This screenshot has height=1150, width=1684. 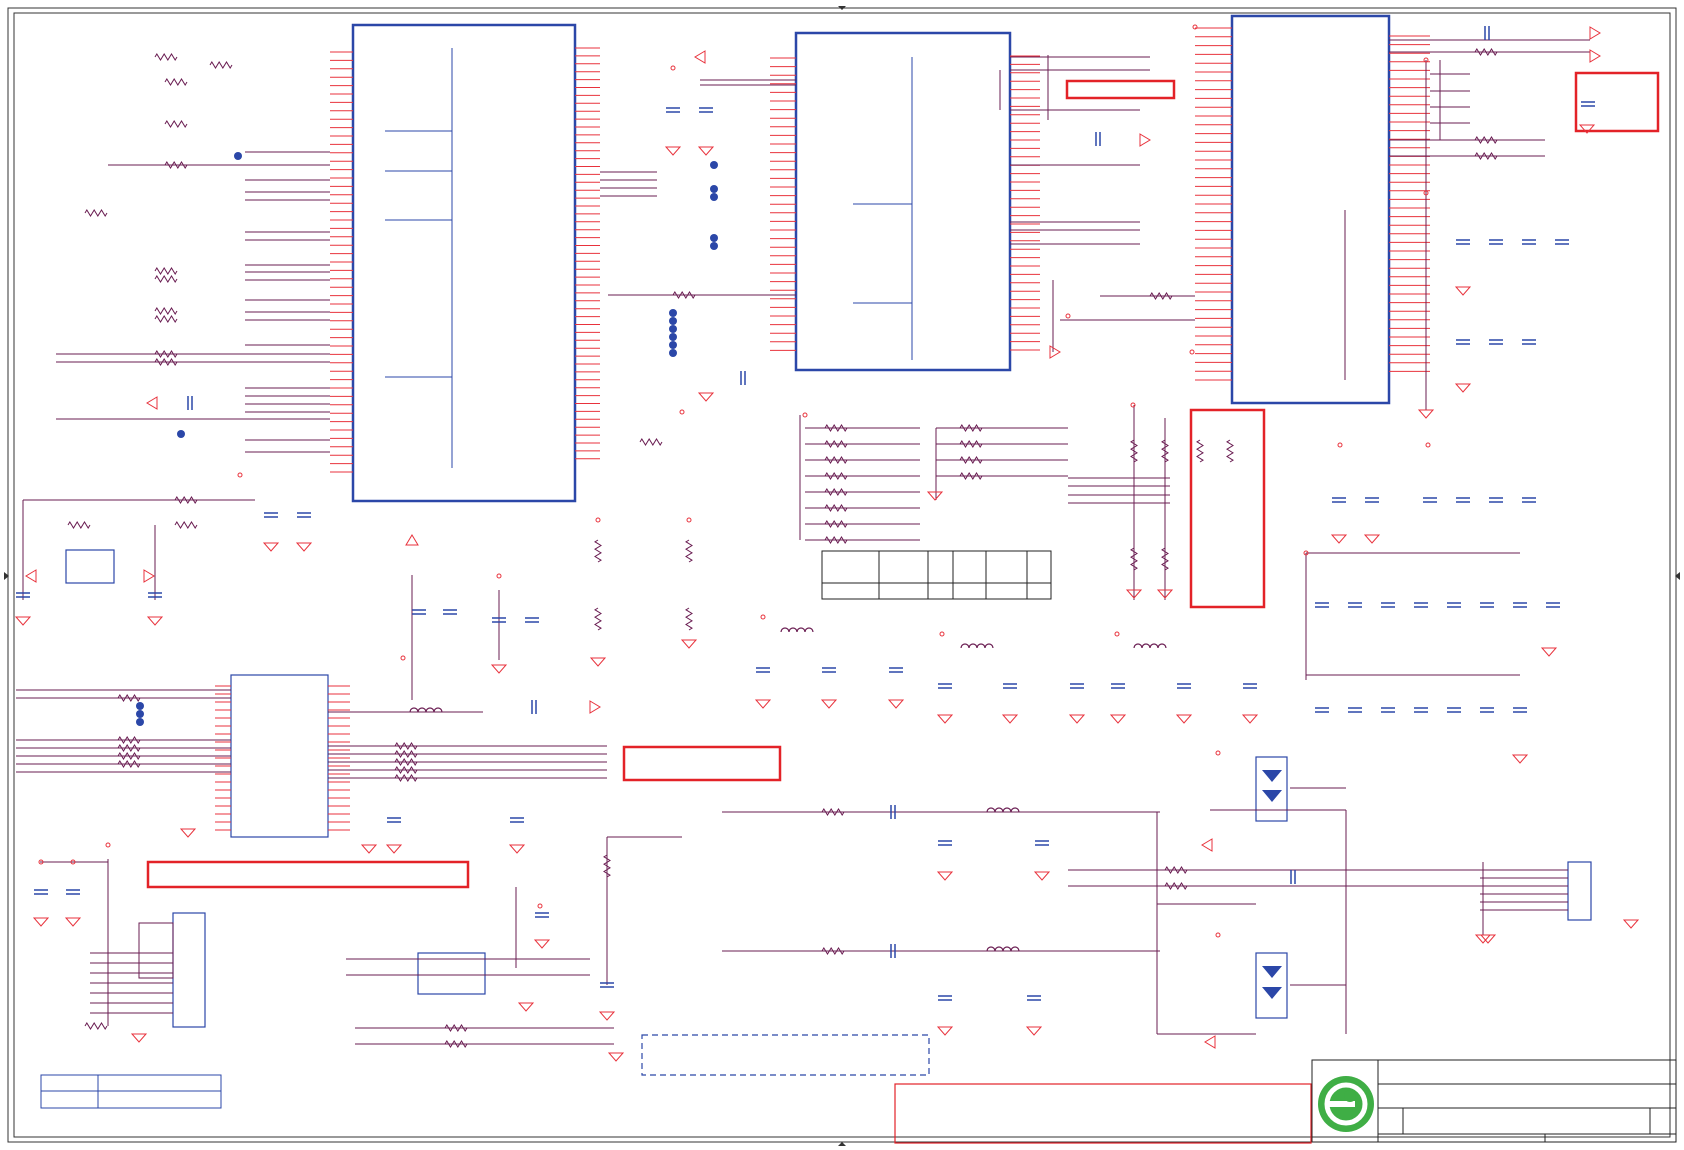 I want to click on ic-u3, so click(x=1312, y=209).